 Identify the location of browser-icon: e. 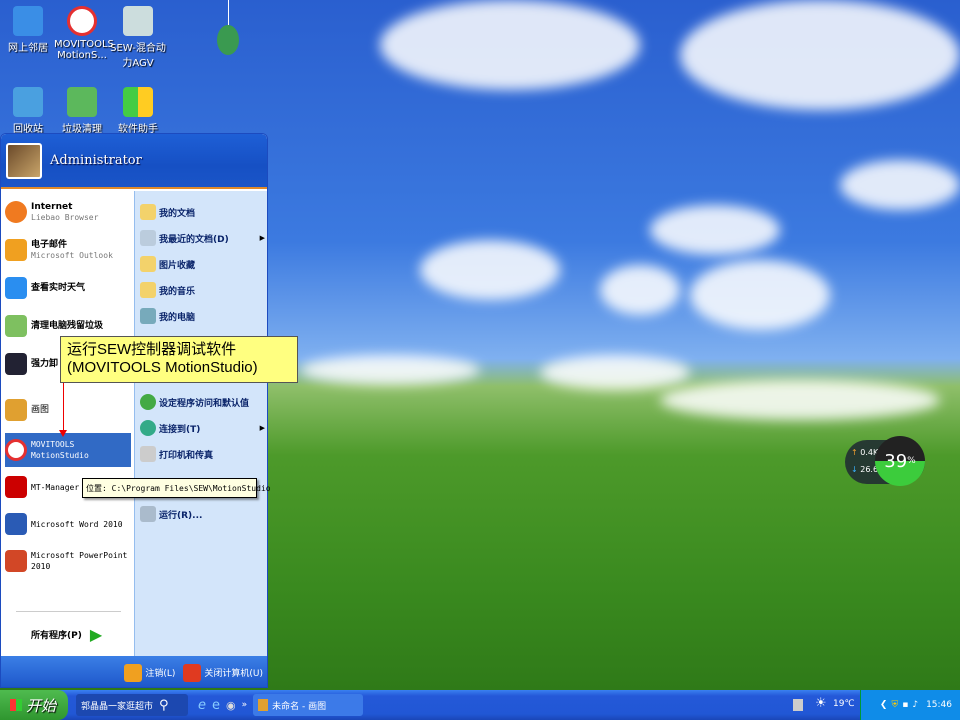
(216, 705).